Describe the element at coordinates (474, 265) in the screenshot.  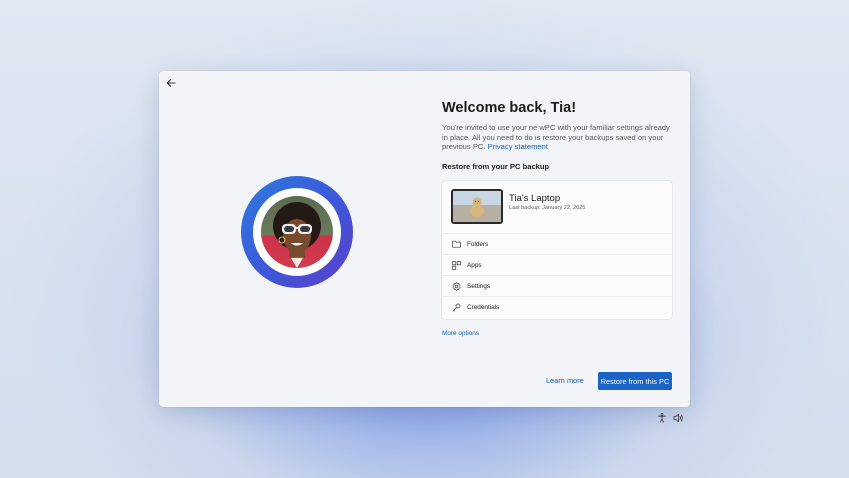
I see `backup-item-label: Apps` at that location.